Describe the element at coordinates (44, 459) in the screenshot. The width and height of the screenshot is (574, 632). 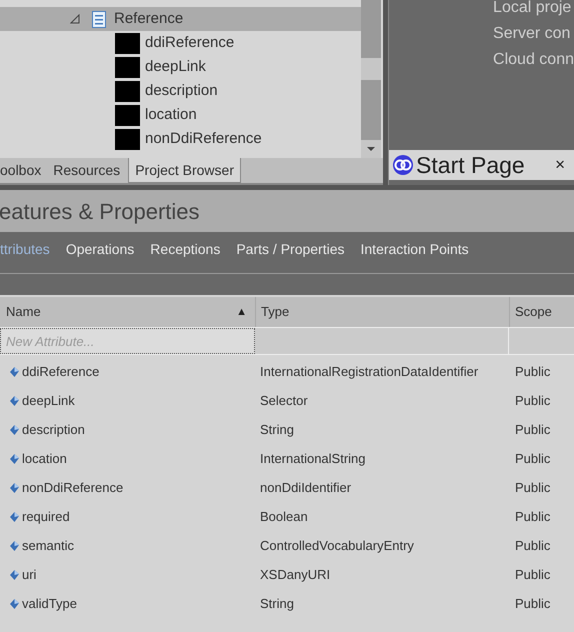
I see `table-cell-text: location` at that location.